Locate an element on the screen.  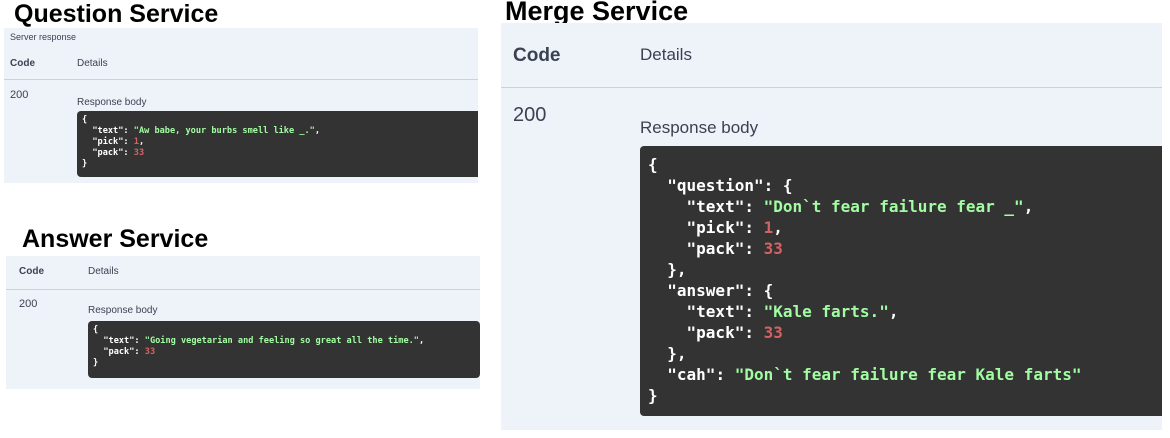
json-cah-value: "Don`t fear failure fear Kale farts" is located at coordinates (908, 374).